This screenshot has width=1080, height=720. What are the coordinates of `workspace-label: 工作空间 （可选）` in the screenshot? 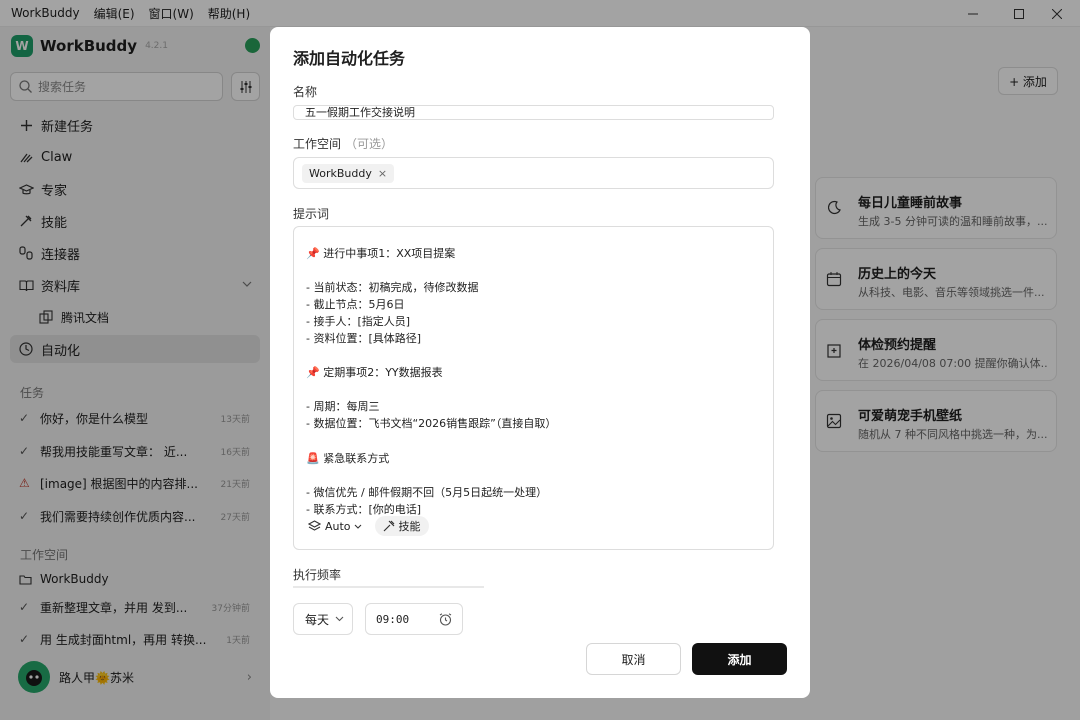 It's located at (343, 143).